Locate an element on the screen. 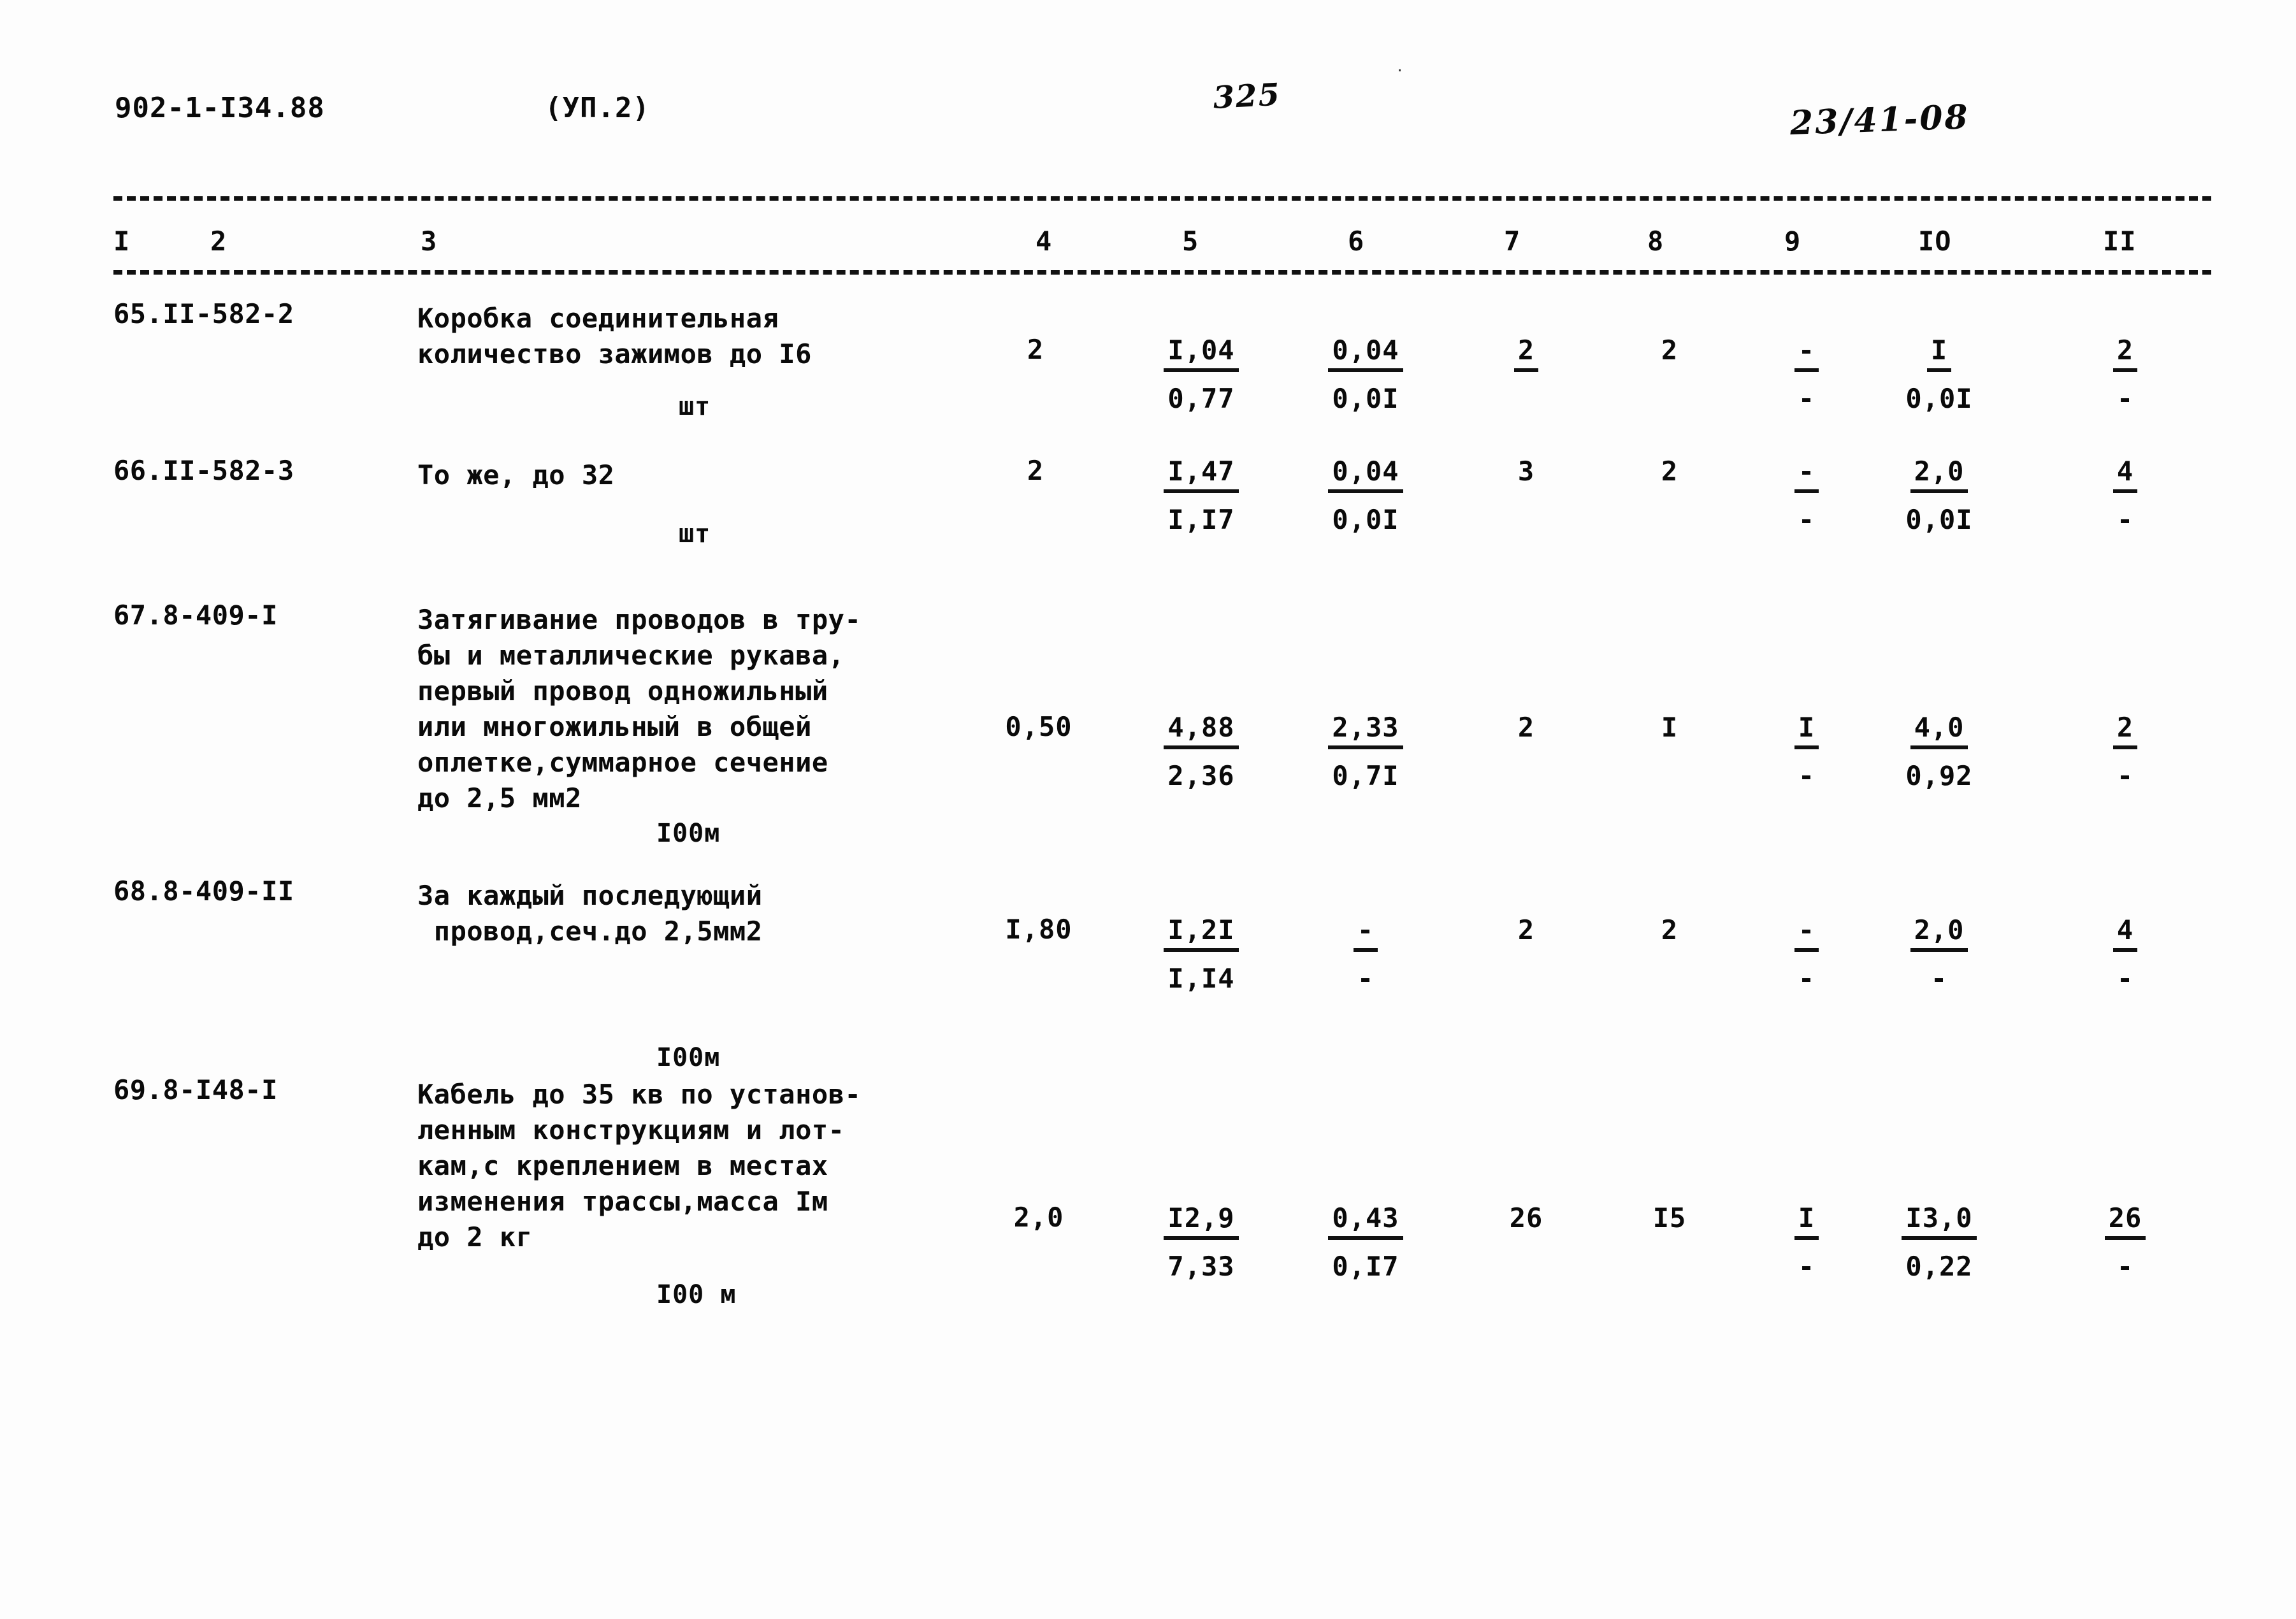  cell-col5: I,47 I,I7 is located at coordinates (1201, 496).